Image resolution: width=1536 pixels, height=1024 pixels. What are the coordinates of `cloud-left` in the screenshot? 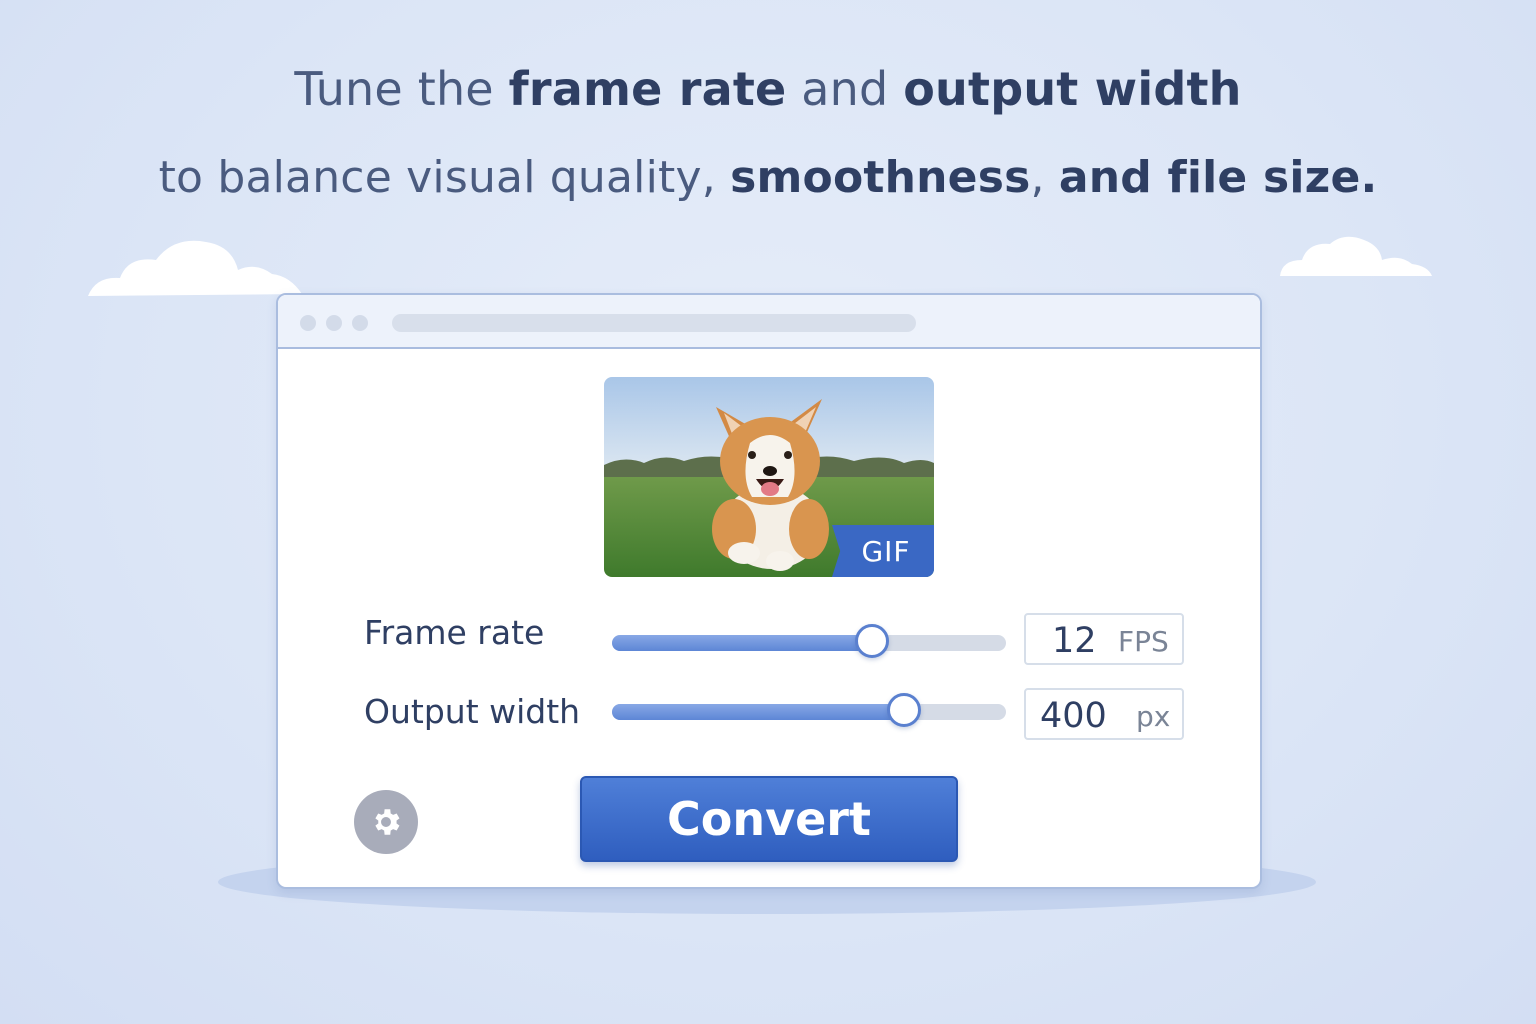 It's located at (195, 268).